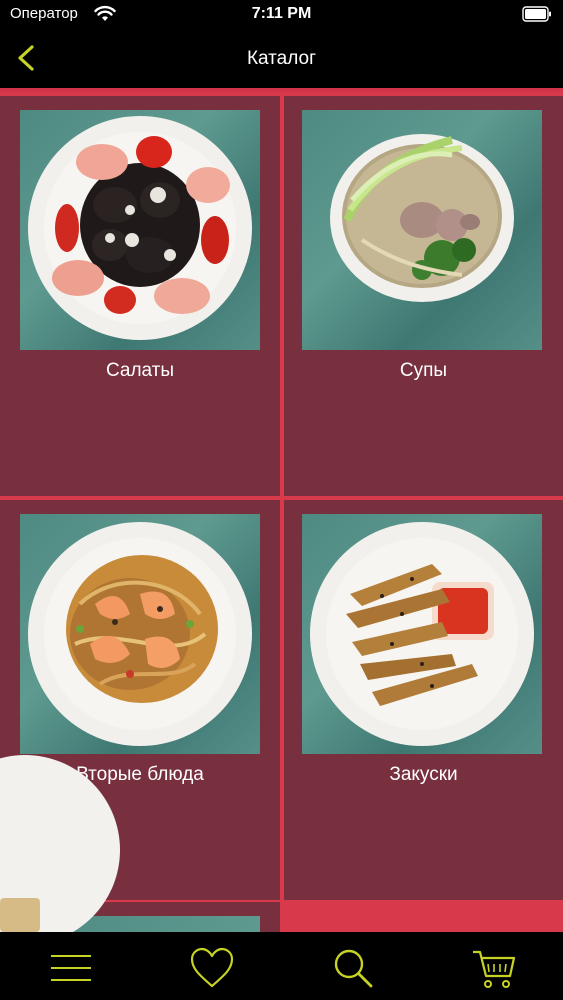 This screenshot has height=1000, width=563. Describe the element at coordinates (281, 966) in the screenshot. I see `tab-bar` at that location.